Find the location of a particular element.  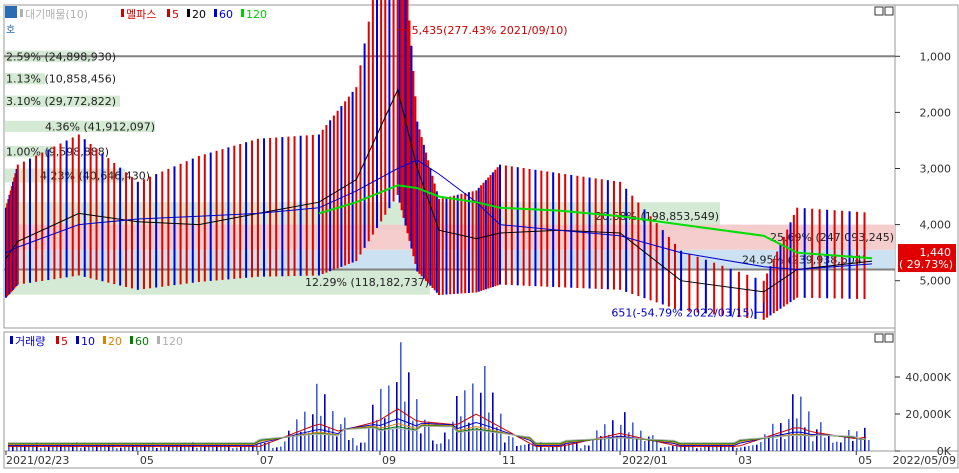

price-axis-label: 2,000 is located at coordinates (936, 112).